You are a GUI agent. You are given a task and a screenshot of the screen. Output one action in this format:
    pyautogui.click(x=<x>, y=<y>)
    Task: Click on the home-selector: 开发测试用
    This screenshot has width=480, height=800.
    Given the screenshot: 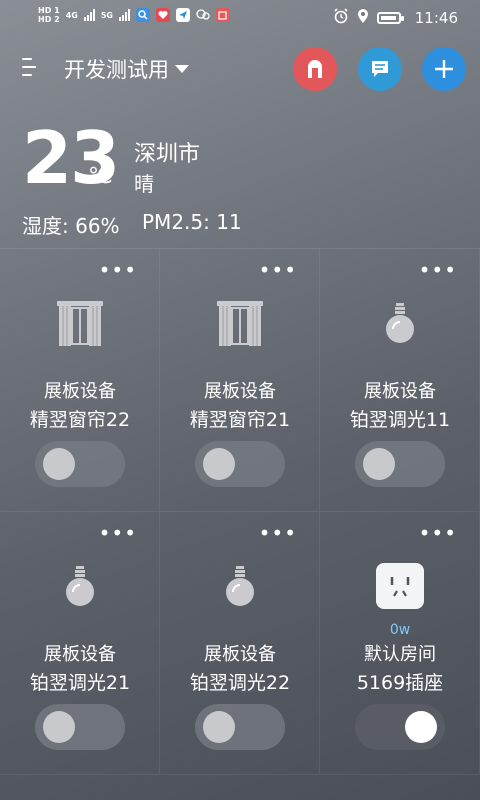 What is the action you would take?
    pyautogui.click(x=126, y=69)
    